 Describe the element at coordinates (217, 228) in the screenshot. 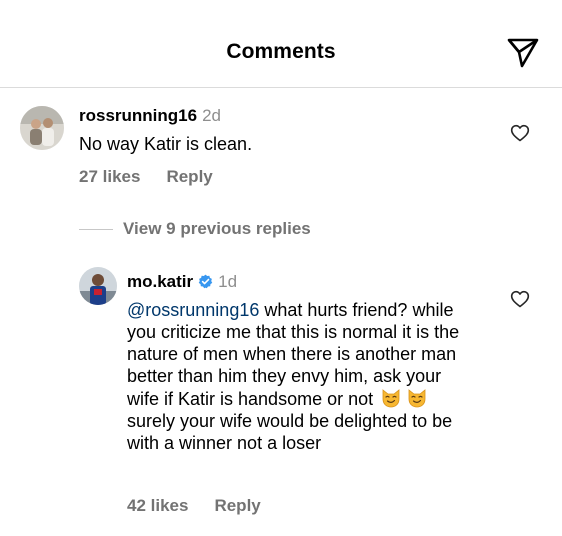

I see `view-replies-label: View 9 previous replies` at that location.